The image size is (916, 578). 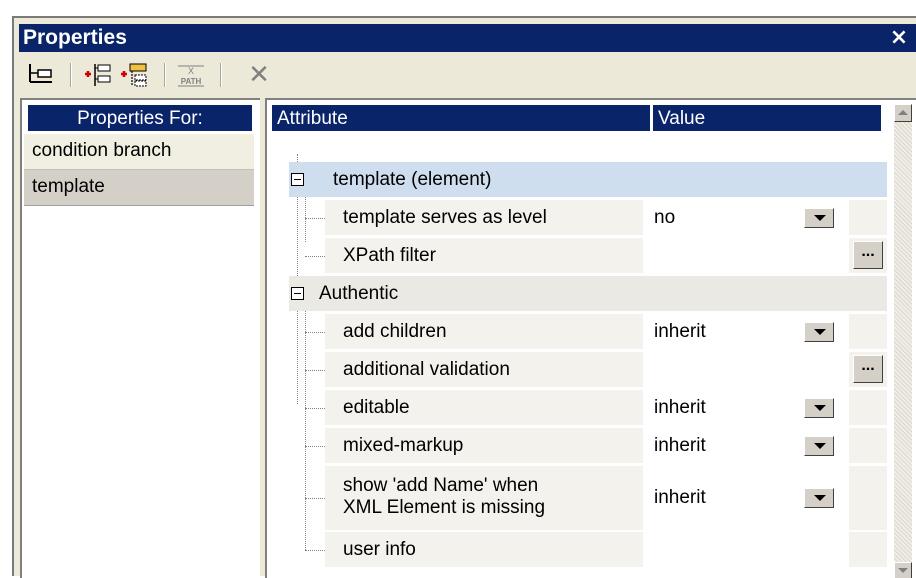 I want to click on list-item-condition-branch: condition branch, so click(x=139, y=152).